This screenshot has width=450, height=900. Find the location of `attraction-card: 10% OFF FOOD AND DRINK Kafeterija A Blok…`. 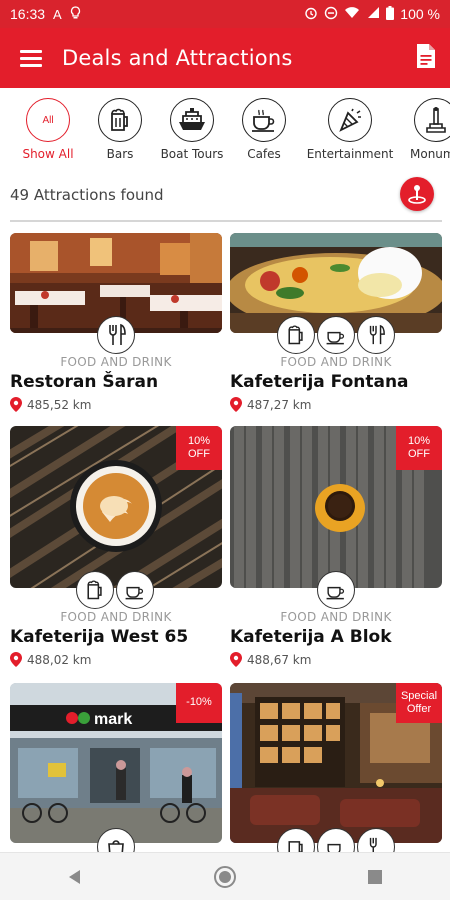

attraction-card: 10% OFF FOOD AND DRINK Kafeterija A Blok… is located at coordinates (336, 546).